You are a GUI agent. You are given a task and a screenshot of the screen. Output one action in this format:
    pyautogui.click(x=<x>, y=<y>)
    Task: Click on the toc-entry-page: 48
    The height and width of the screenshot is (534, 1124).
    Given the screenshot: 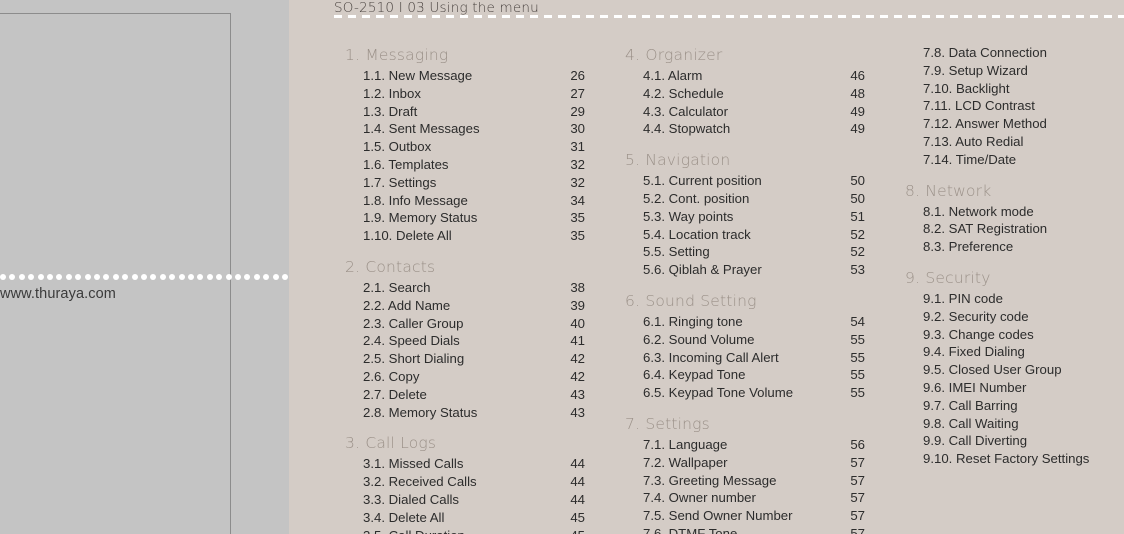 What is the action you would take?
    pyautogui.click(x=857, y=93)
    